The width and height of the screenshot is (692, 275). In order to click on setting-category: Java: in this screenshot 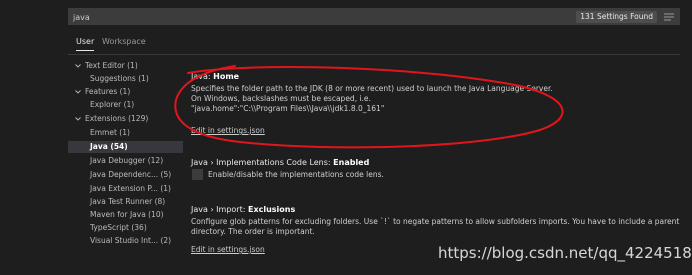, I will do `click(202, 76)`.